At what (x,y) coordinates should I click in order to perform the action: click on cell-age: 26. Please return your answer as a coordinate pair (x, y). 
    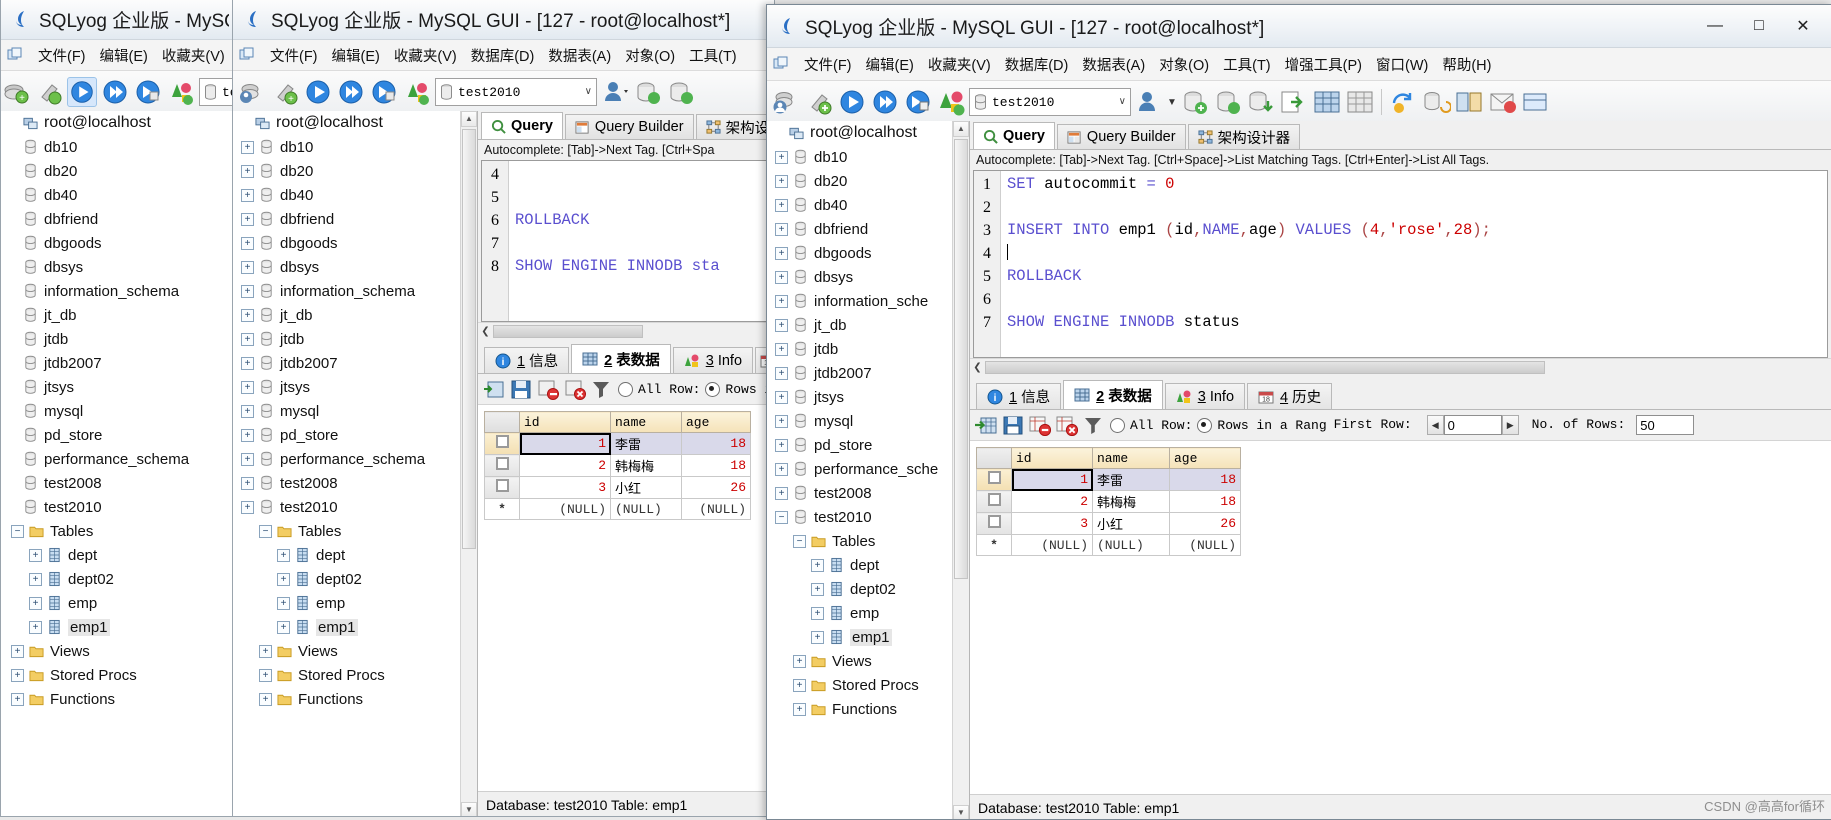
    Looking at the image, I should click on (716, 487).